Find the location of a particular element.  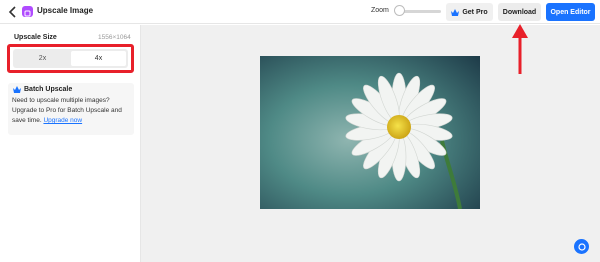

batch-upscale-title: Batch Upscale is located at coordinates (42, 89).